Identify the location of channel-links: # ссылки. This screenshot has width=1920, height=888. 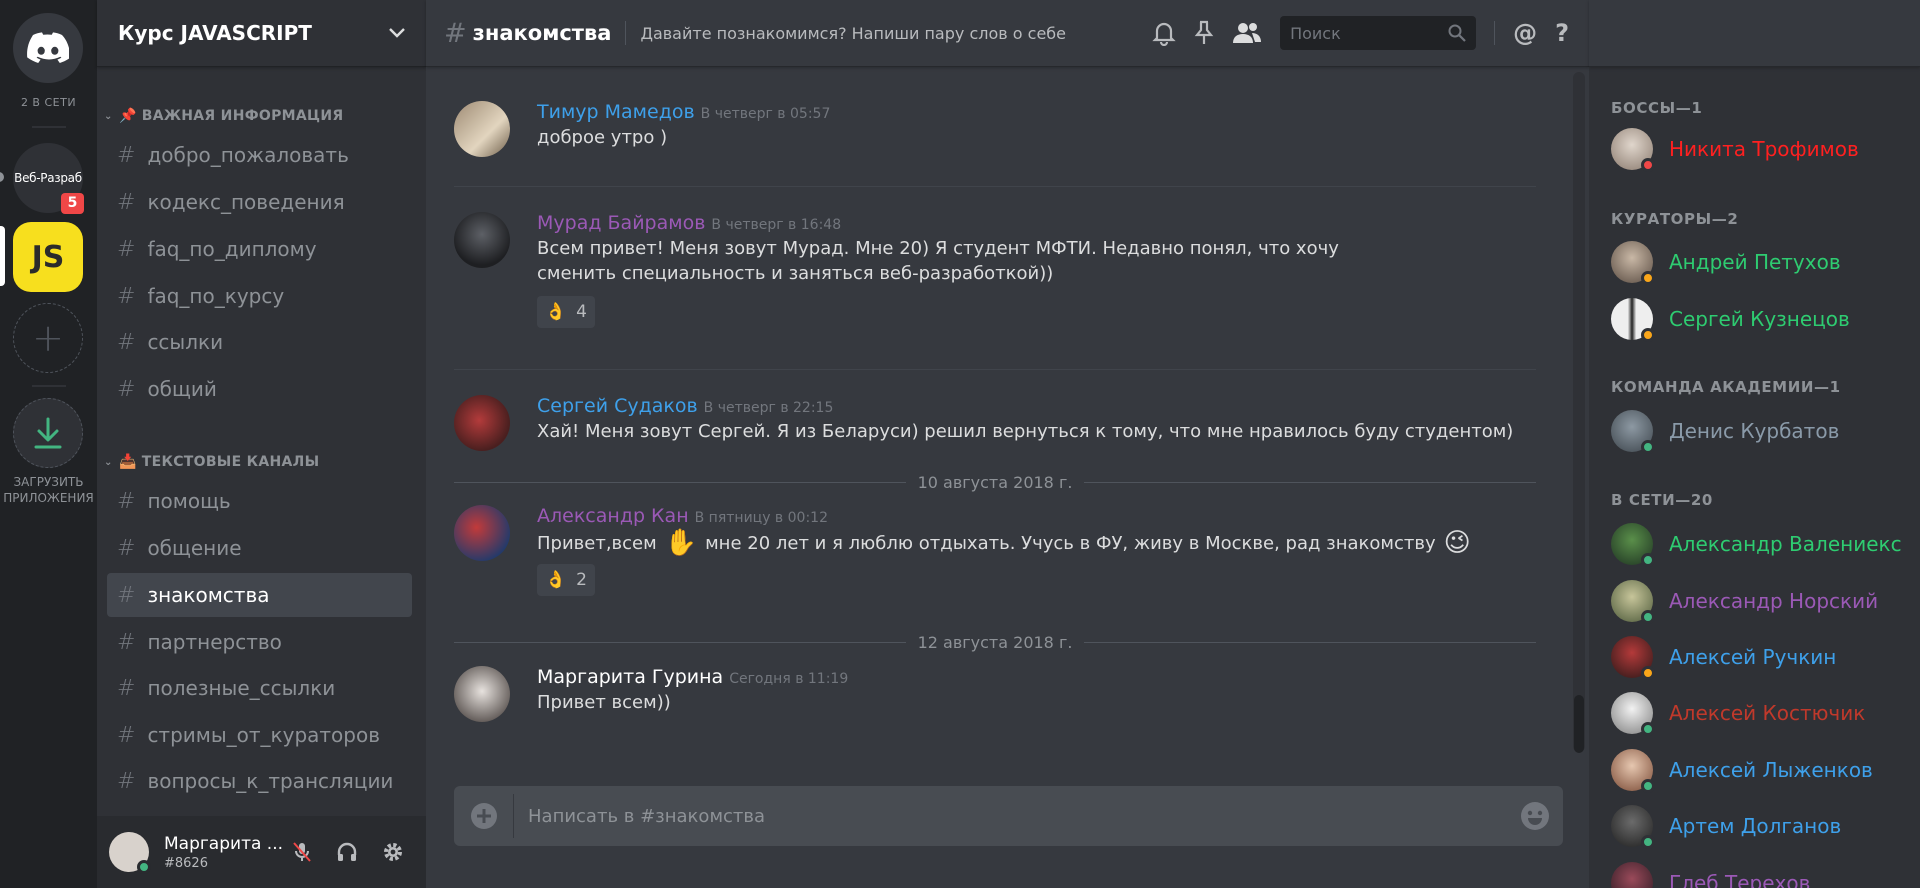
(259, 342).